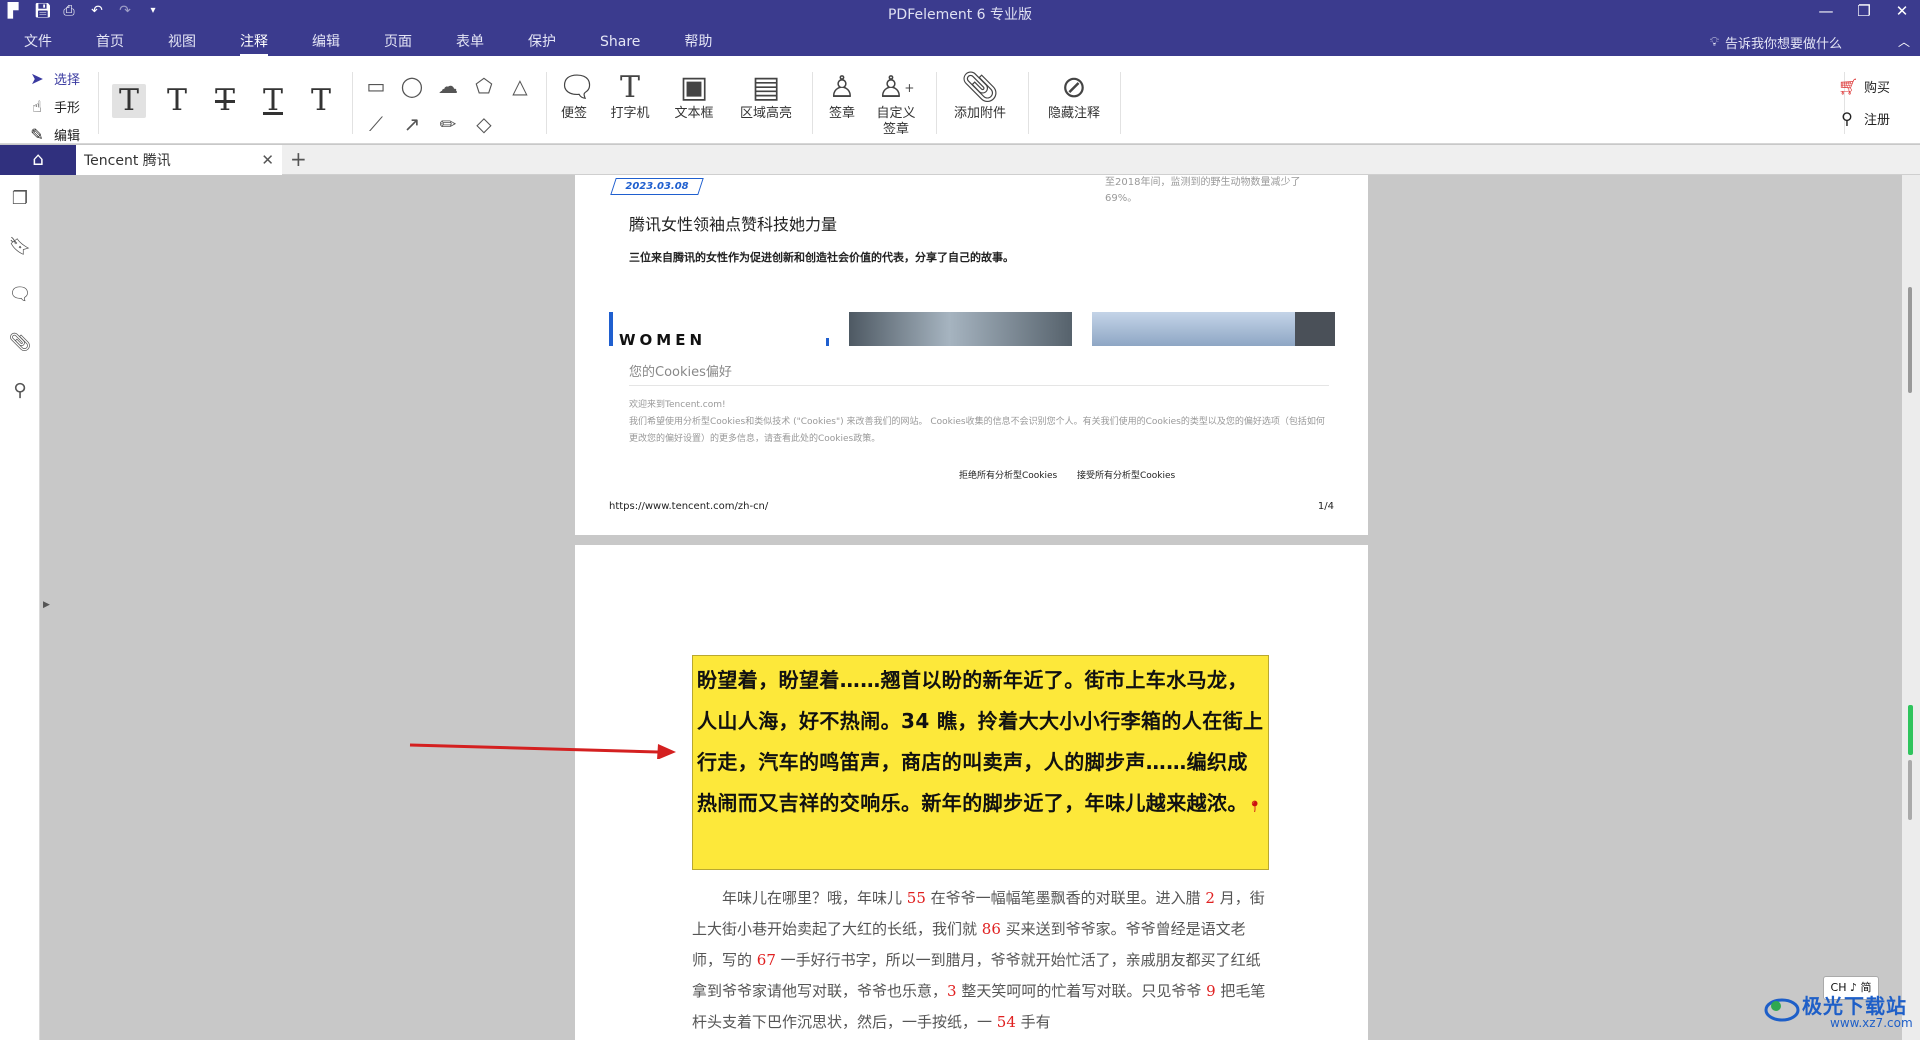 This screenshot has height=1040, width=1920. Describe the element at coordinates (182, 43) in the screenshot. I see `menu-view: 视图` at that location.